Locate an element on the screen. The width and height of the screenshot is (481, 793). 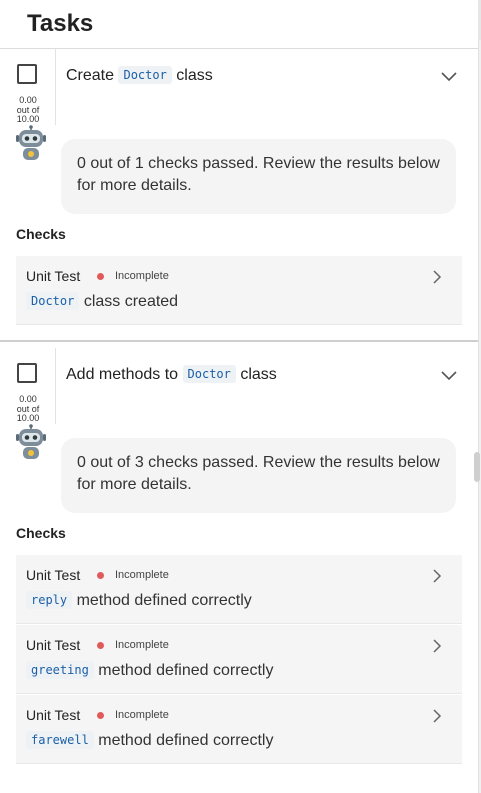
check-code: reply is located at coordinates (49, 600).